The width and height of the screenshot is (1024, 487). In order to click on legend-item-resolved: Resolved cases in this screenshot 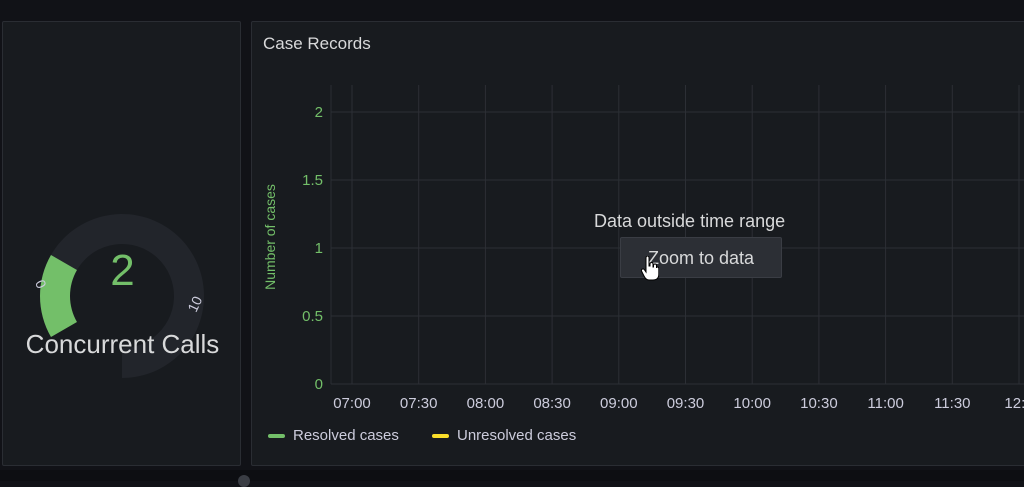, I will do `click(333, 435)`.